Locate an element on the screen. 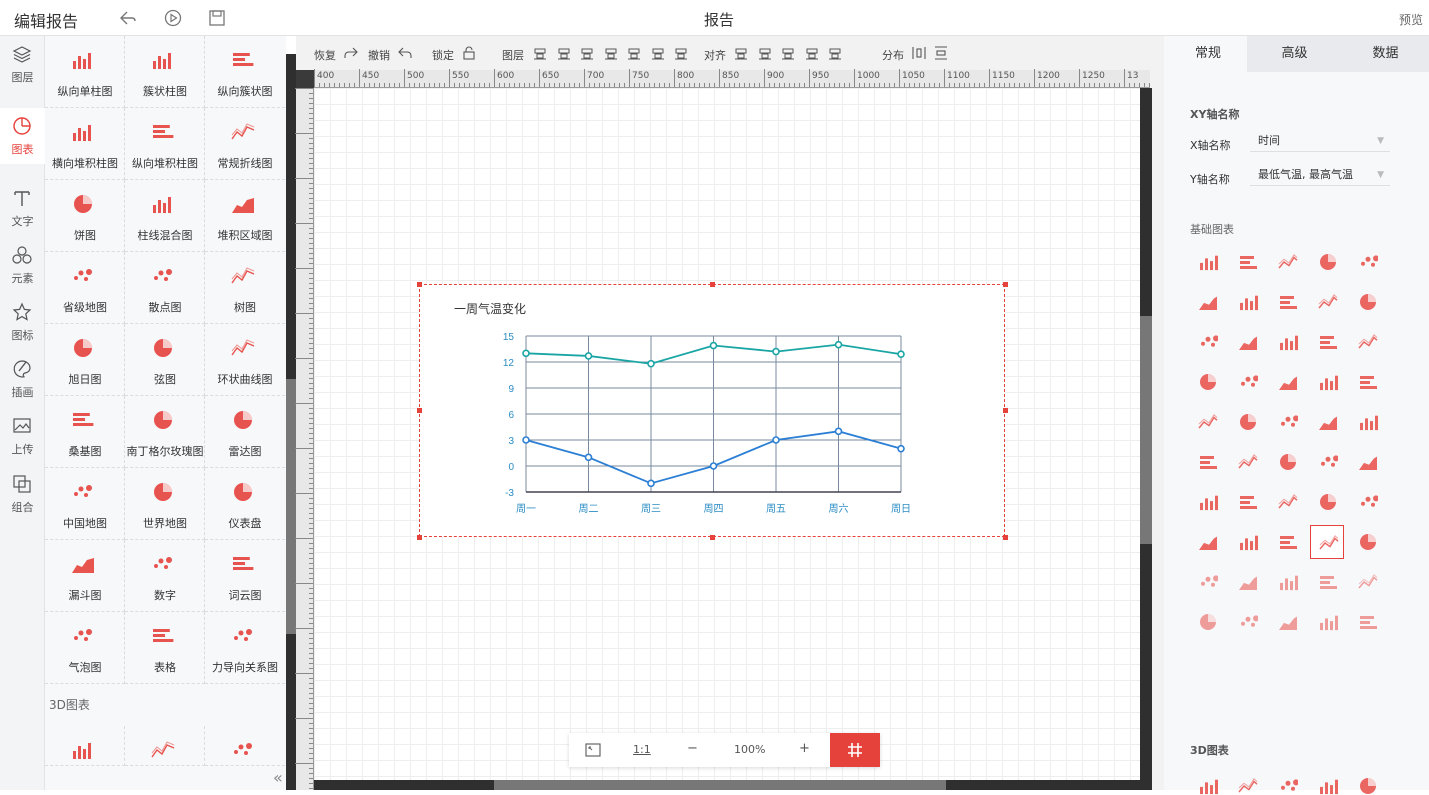 This screenshot has width=1429, height=795. distribute-horizontal-icon is located at coordinates (919, 53).